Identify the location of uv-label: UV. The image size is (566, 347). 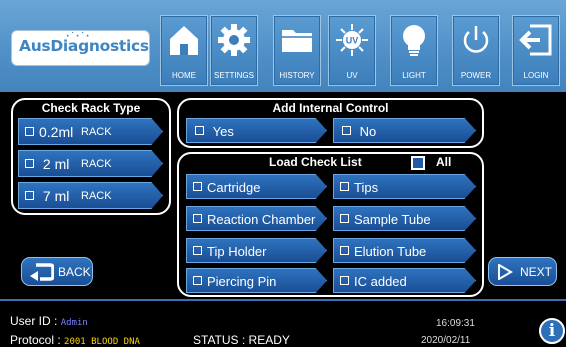
(352, 75).